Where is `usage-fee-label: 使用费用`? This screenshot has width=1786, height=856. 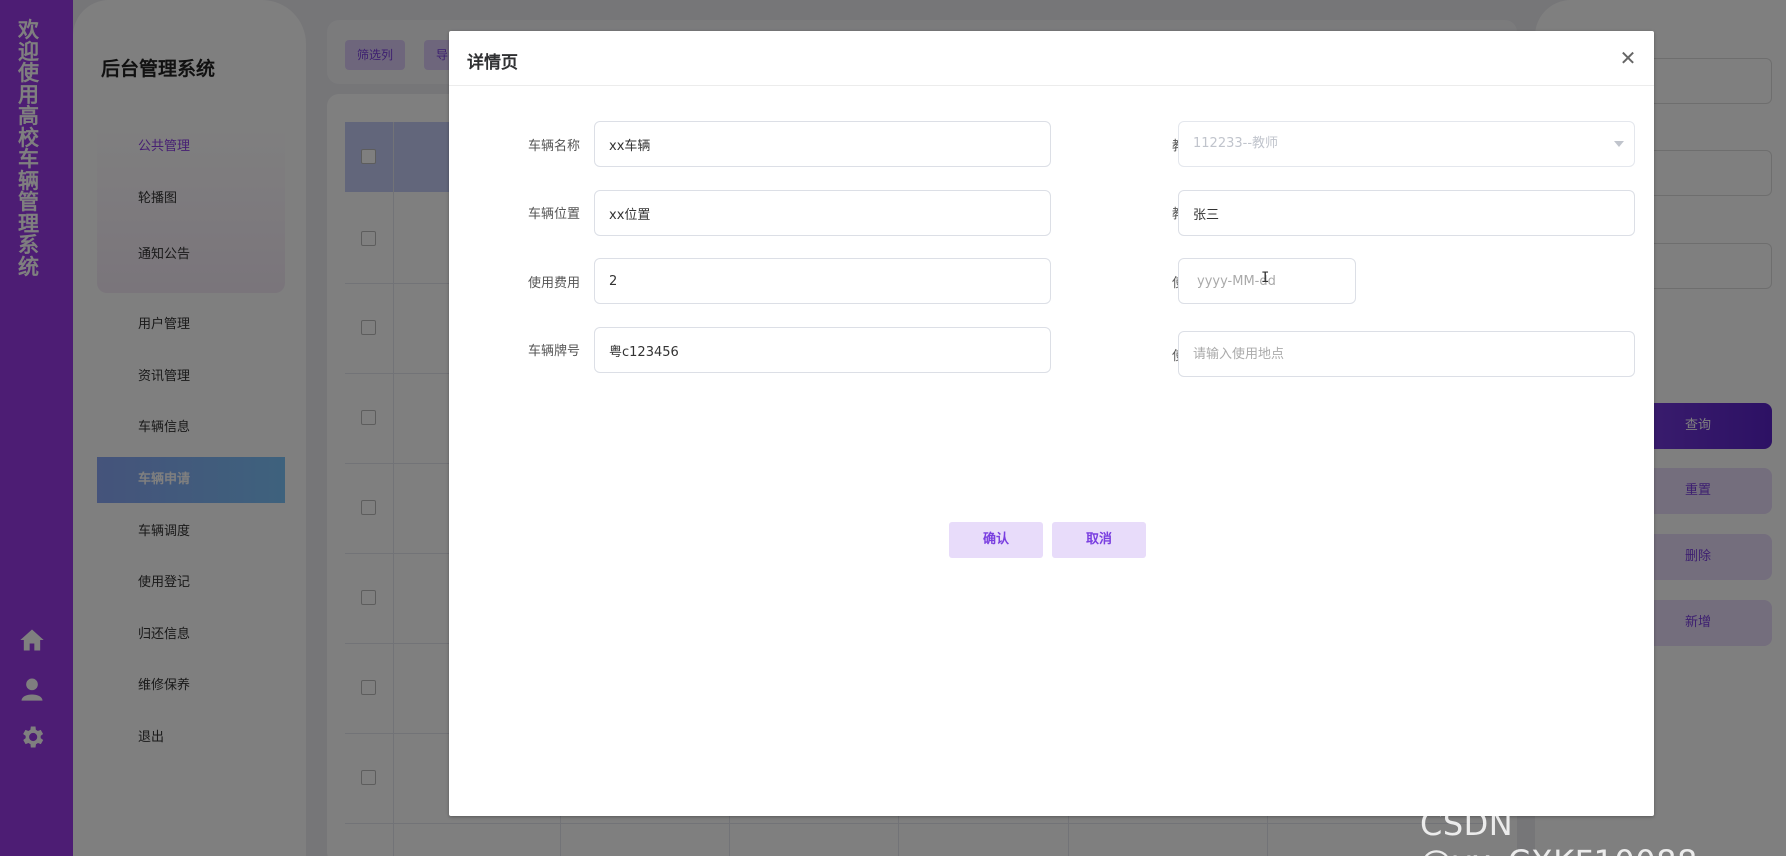
usage-fee-label: 使用费用 is located at coordinates (553, 283).